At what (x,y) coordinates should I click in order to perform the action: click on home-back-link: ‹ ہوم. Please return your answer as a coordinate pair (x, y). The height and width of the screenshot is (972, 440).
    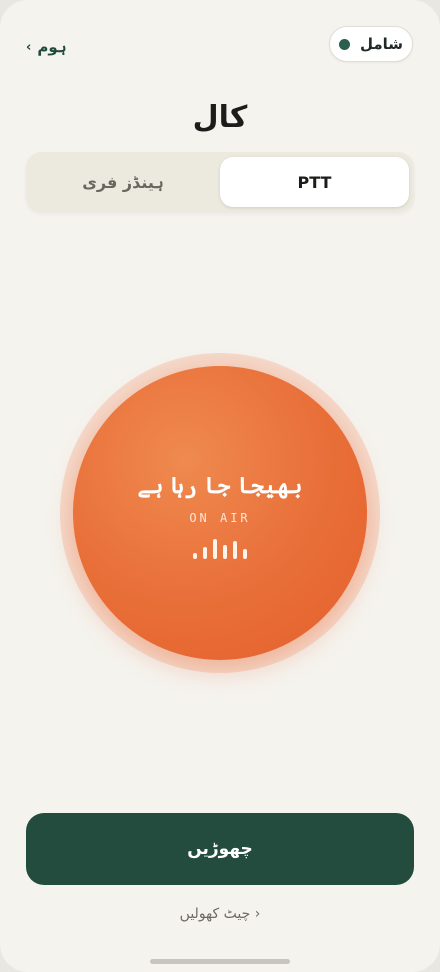
    Looking at the image, I should click on (46, 47).